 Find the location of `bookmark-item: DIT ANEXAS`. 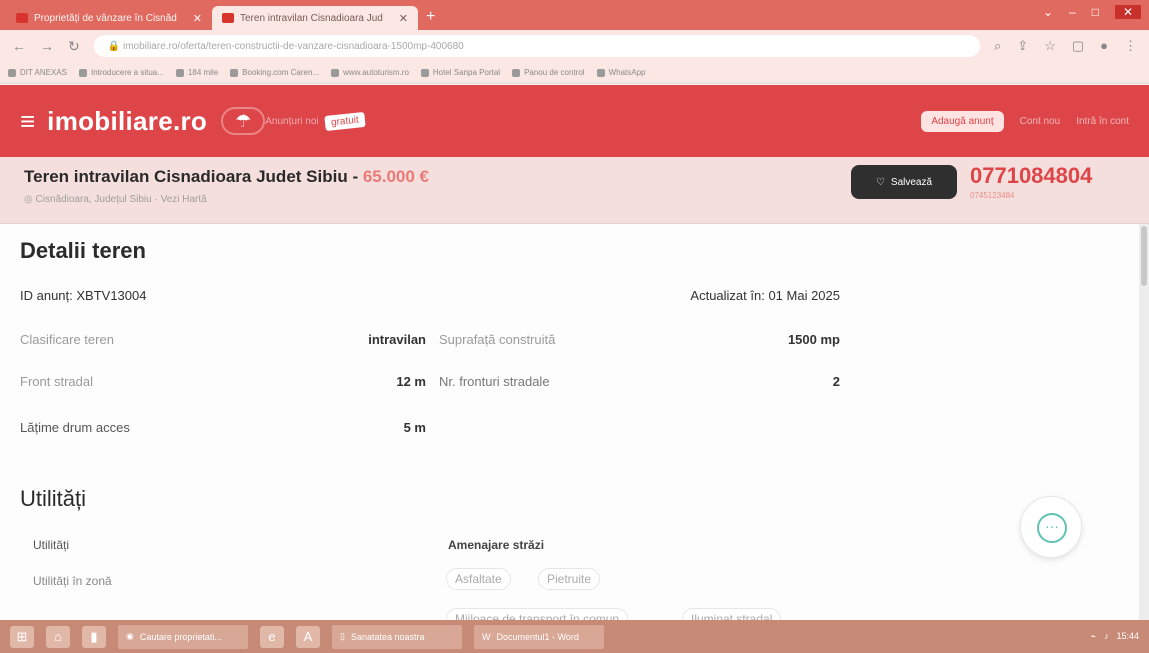

bookmark-item: DIT ANEXAS is located at coordinates (37, 72).